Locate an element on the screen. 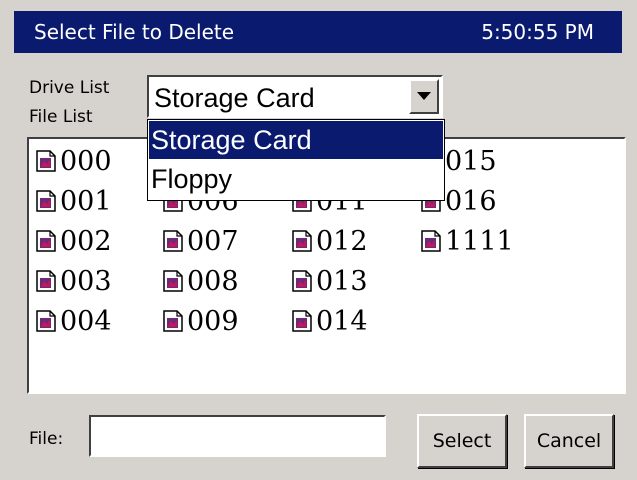 Image resolution: width=637 pixels, height=480 pixels. file-item: 001 is located at coordinates (73, 201).